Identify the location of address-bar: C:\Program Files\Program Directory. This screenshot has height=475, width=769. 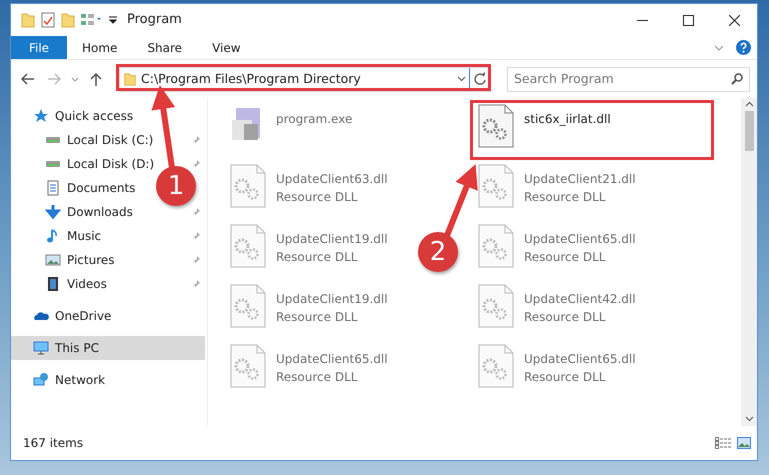
(305, 79).